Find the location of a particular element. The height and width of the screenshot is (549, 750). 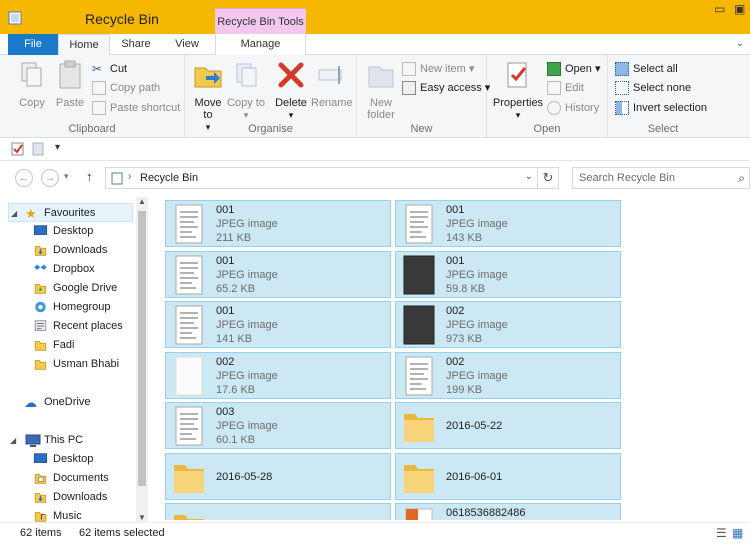

paste-shortcut-button: Paste shortcut is located at coordinates (136, 108).